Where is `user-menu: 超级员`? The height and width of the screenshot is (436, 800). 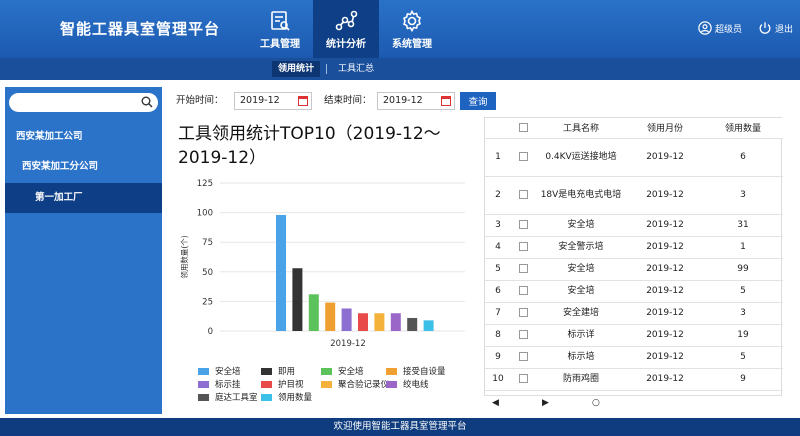
user-menu: 超级员 is located at coordinates (720, 28).